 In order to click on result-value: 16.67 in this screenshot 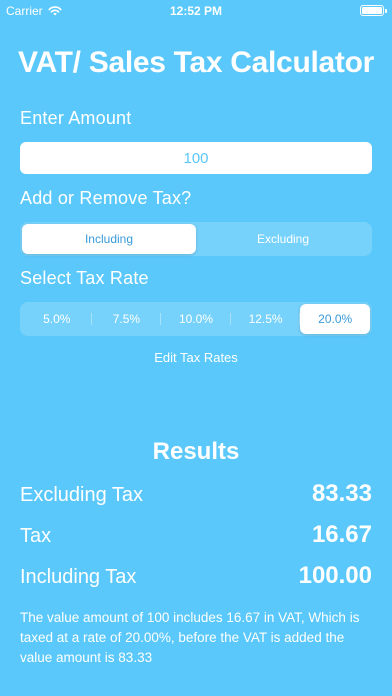, I will do `click(341, 534)`.